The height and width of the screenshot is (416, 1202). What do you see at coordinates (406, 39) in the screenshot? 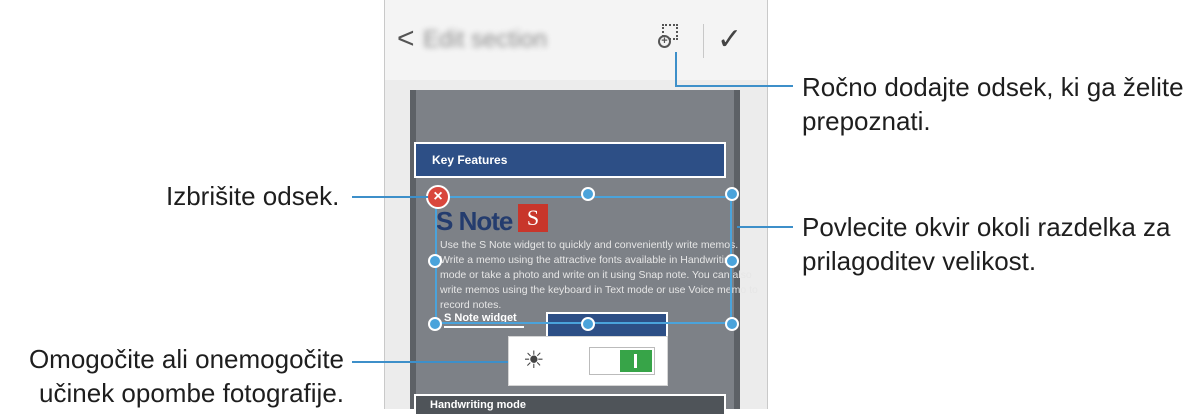
I see `back-button: <` at bounding box center [406, 39].